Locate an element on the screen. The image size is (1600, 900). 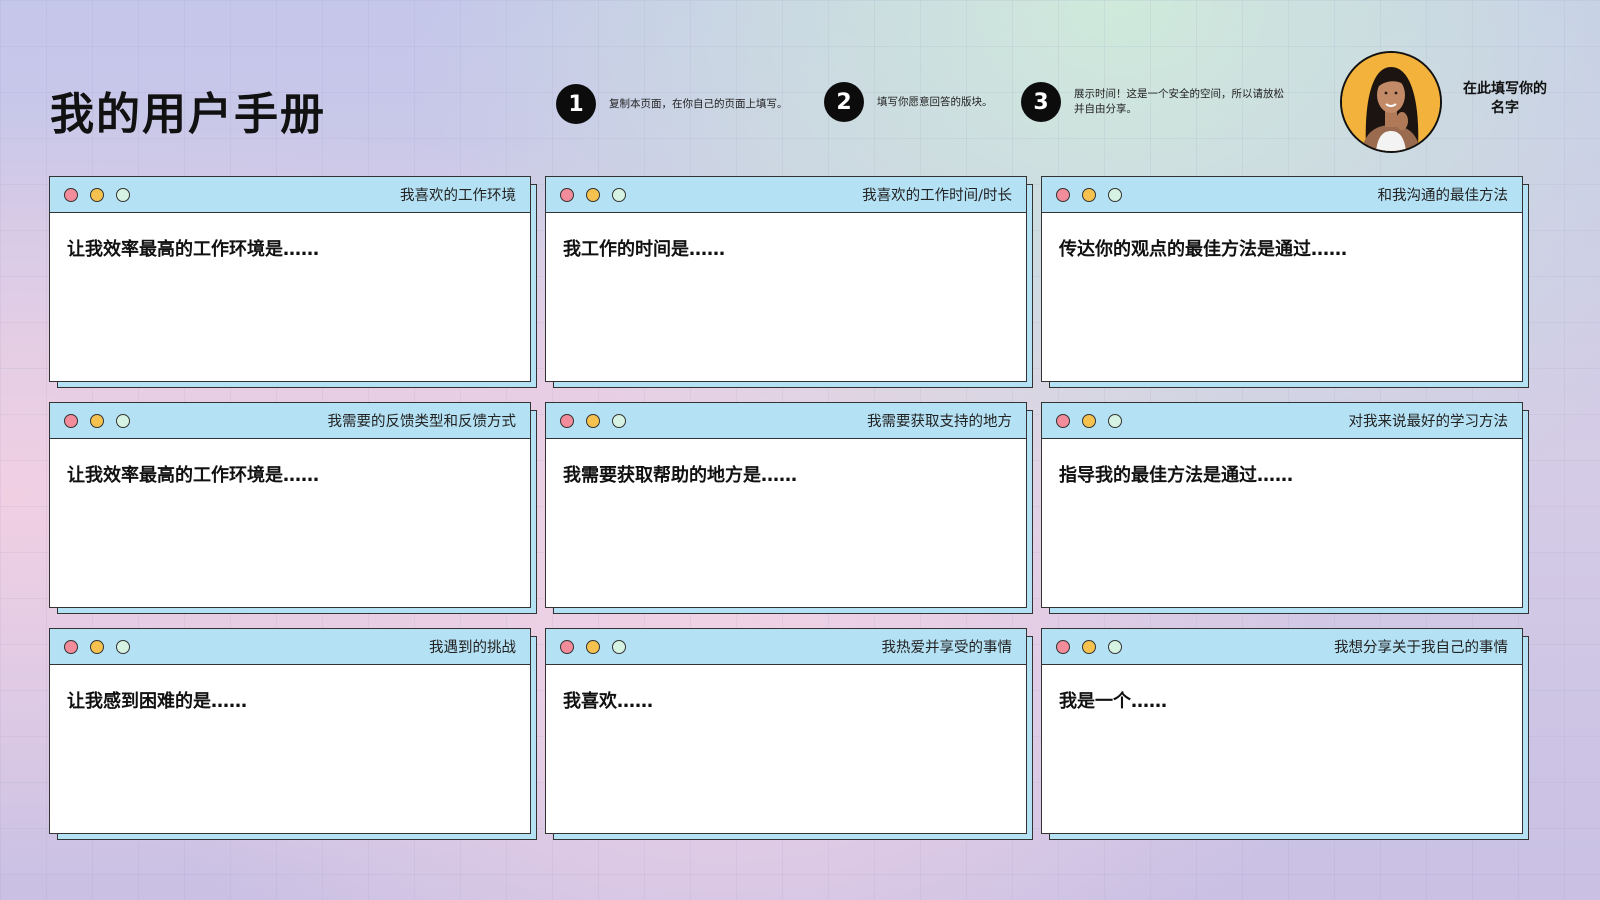
card-title: 我喜欢的工作环境 is located at coordinates (458, 196).